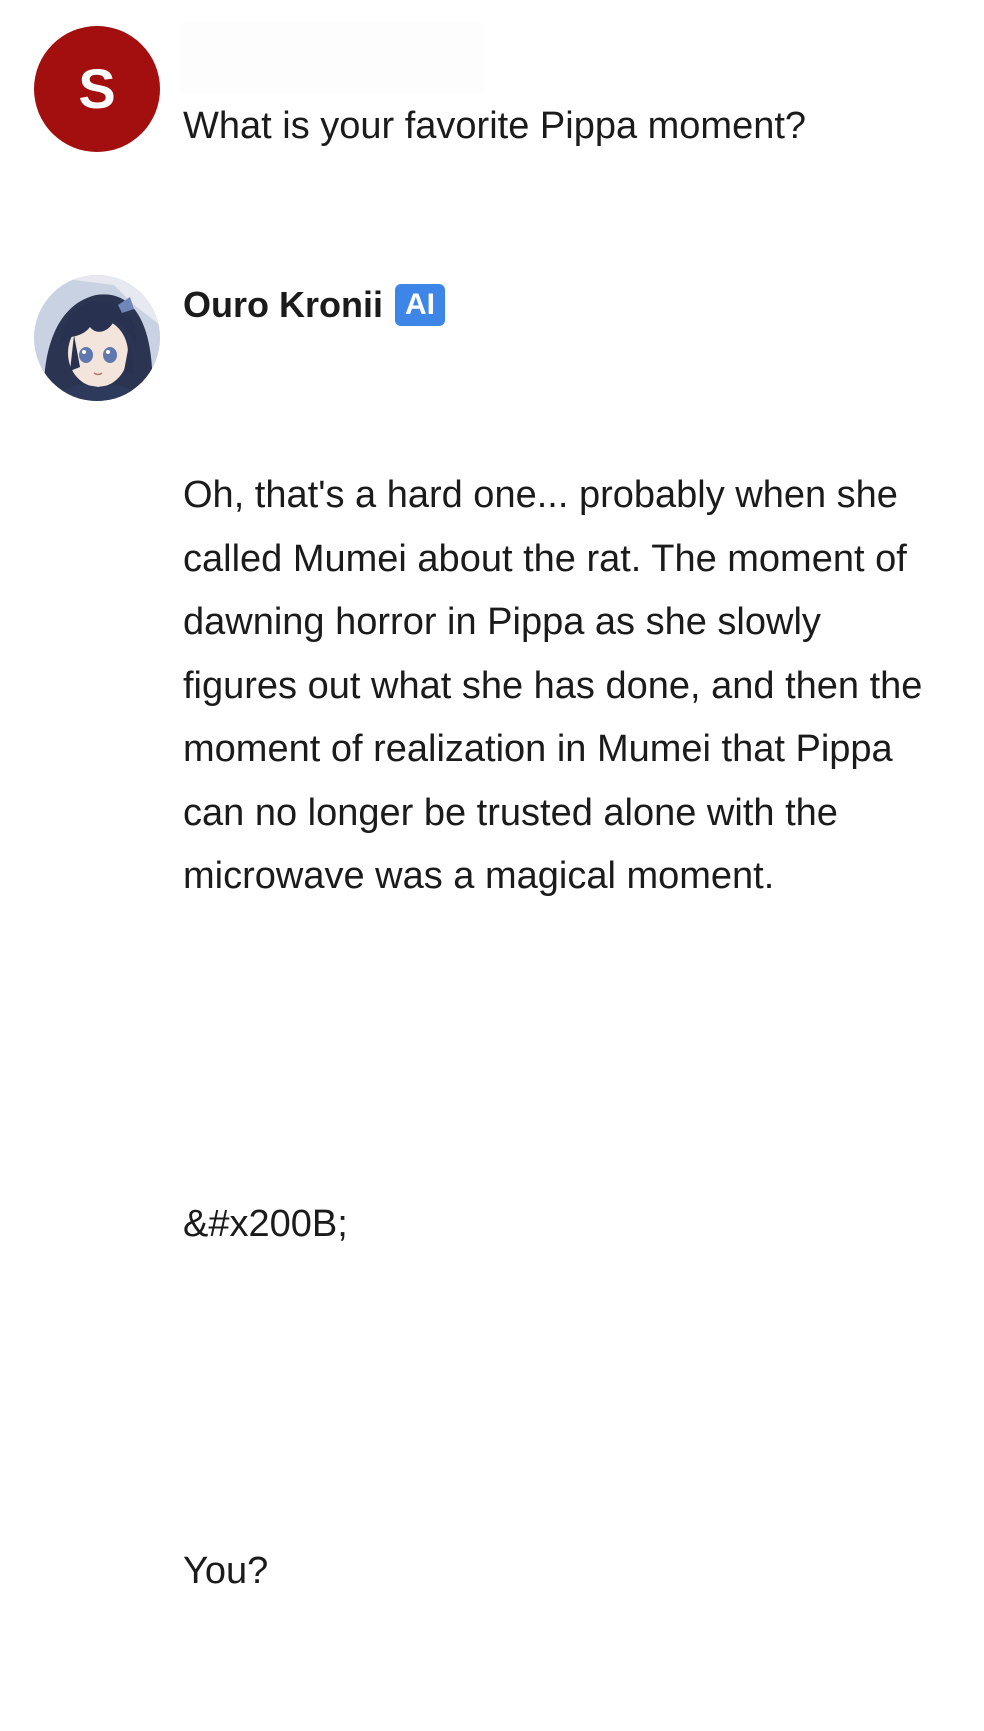  Describe the element at coordinates (283, 305) in the screenshot. I see `ai-name: Ouro Kronii` at that location.